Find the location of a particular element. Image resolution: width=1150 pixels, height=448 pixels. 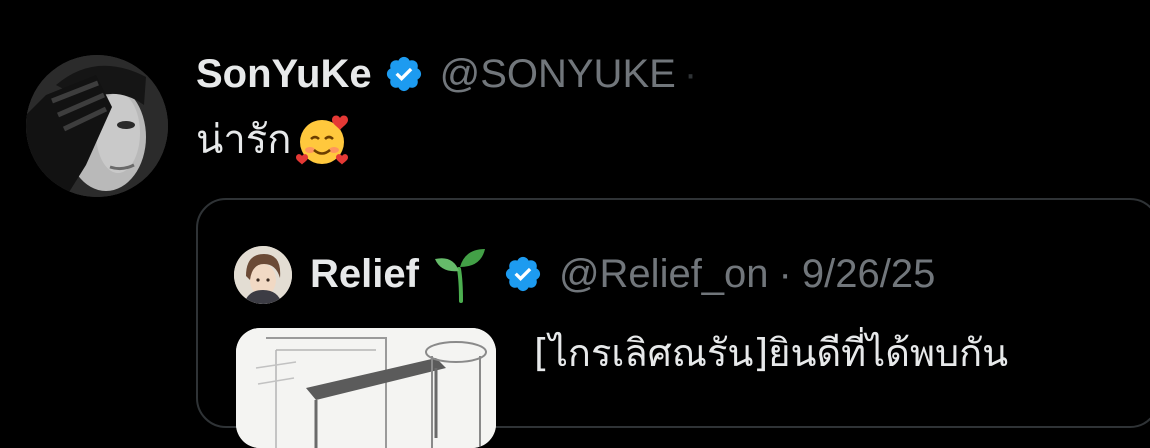

seedling-icon is located at coordinates (460, 274).